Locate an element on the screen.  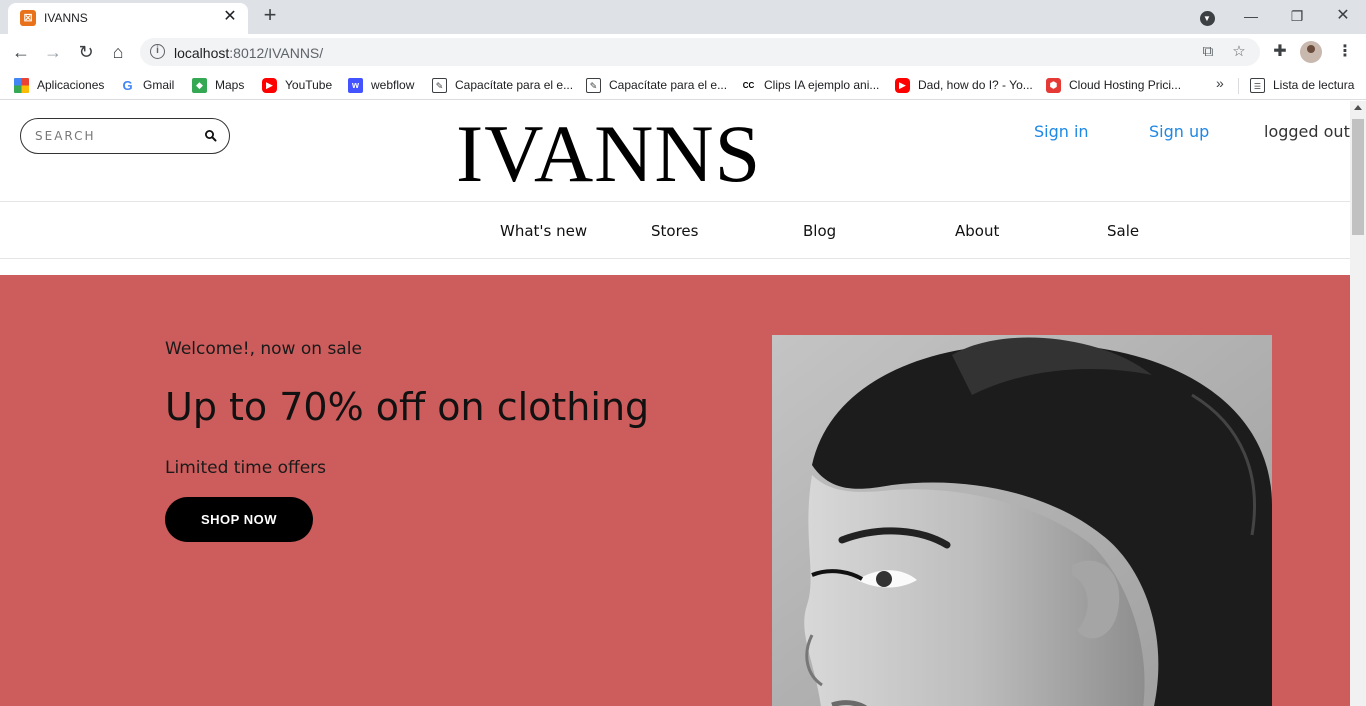
bookmark-item: ▶ YouTube is located at coordinates (297, 85).